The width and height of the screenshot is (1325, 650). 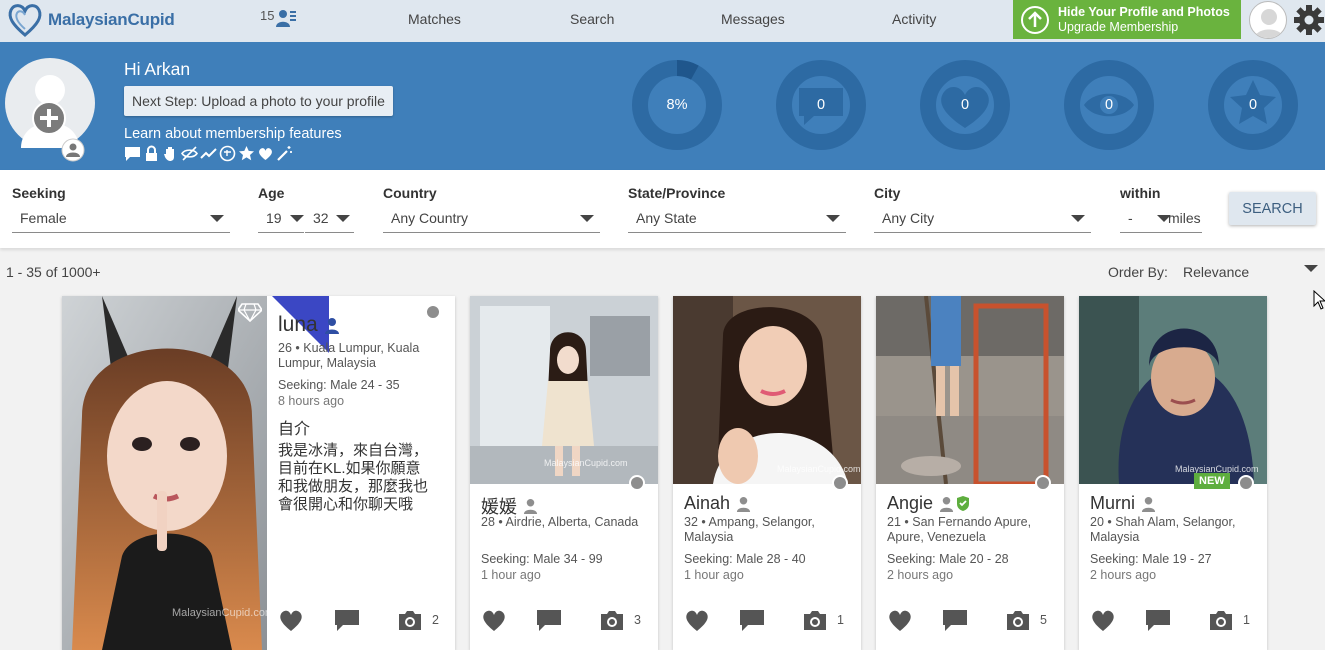 I want to click on age-max-select: 32, so click(x=329, y=220).